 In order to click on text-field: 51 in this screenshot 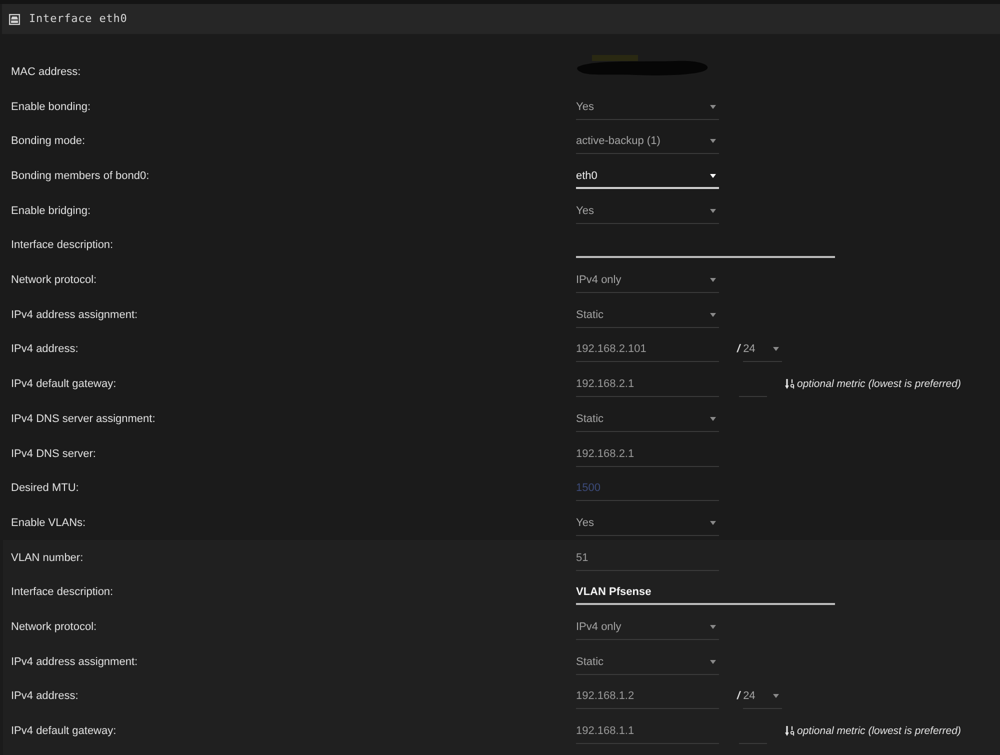, I will do `click(647, 559)`.